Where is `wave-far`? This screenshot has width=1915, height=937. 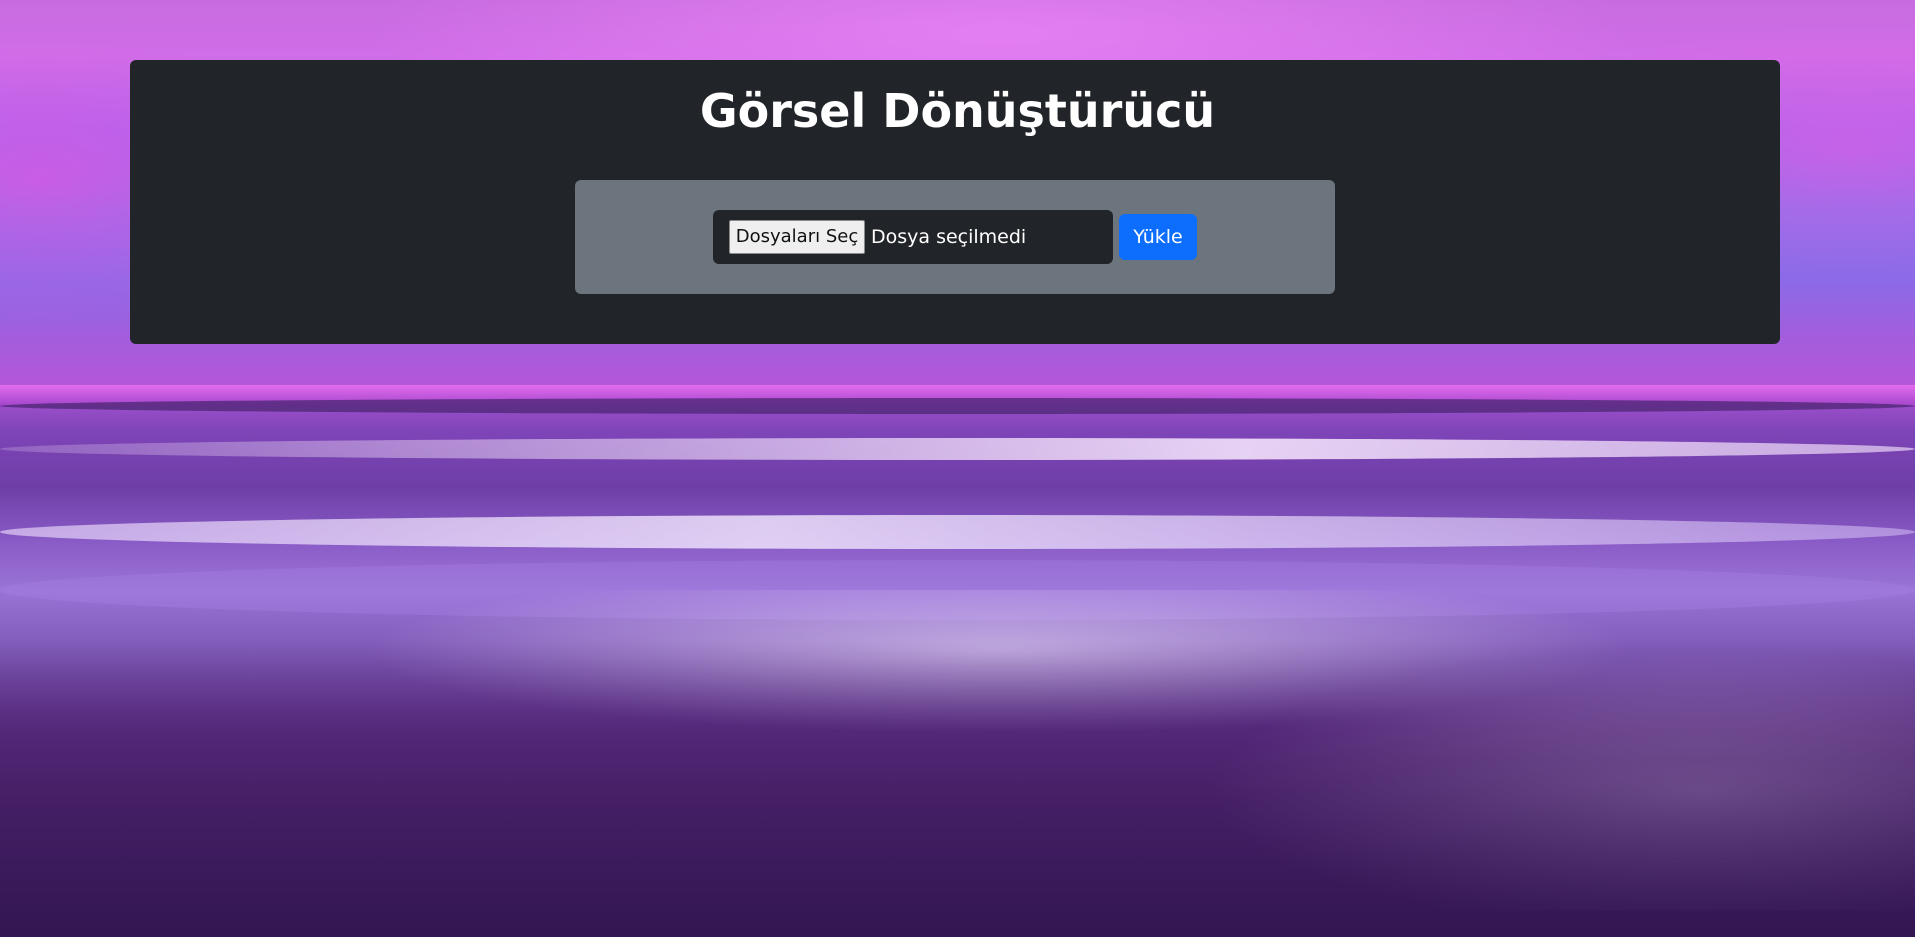 wave-far is located at coordinates (957, 406).